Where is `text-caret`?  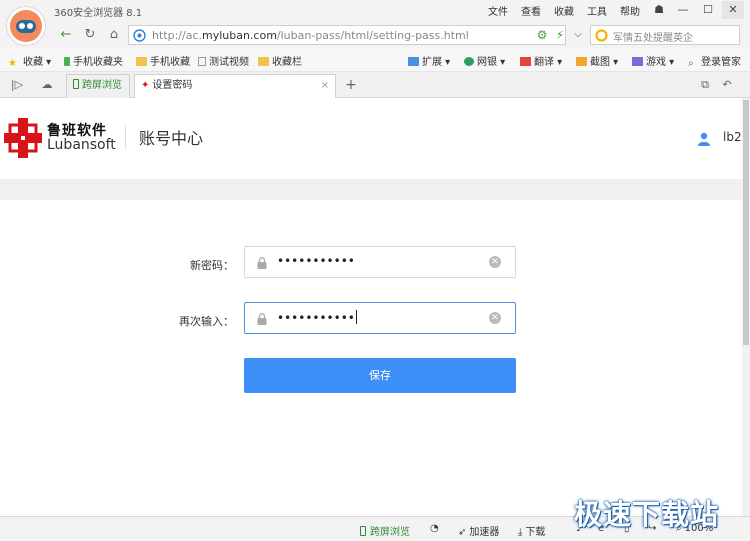 text-caret is located at coordinates (356, 317).